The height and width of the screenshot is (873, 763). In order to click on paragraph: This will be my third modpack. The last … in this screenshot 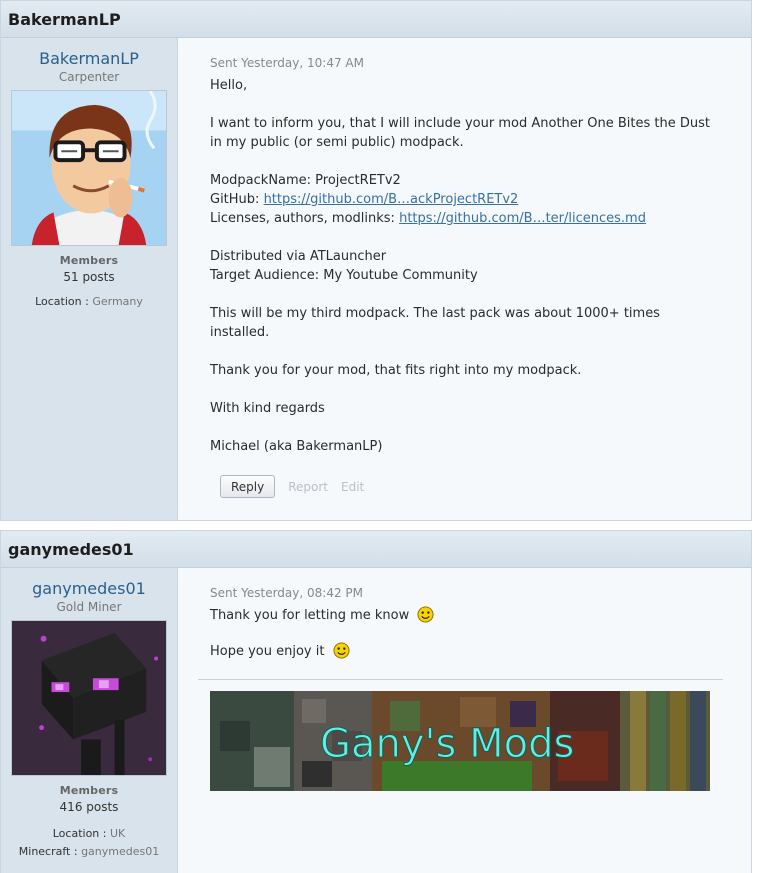, I will do `click(435, 323)`.